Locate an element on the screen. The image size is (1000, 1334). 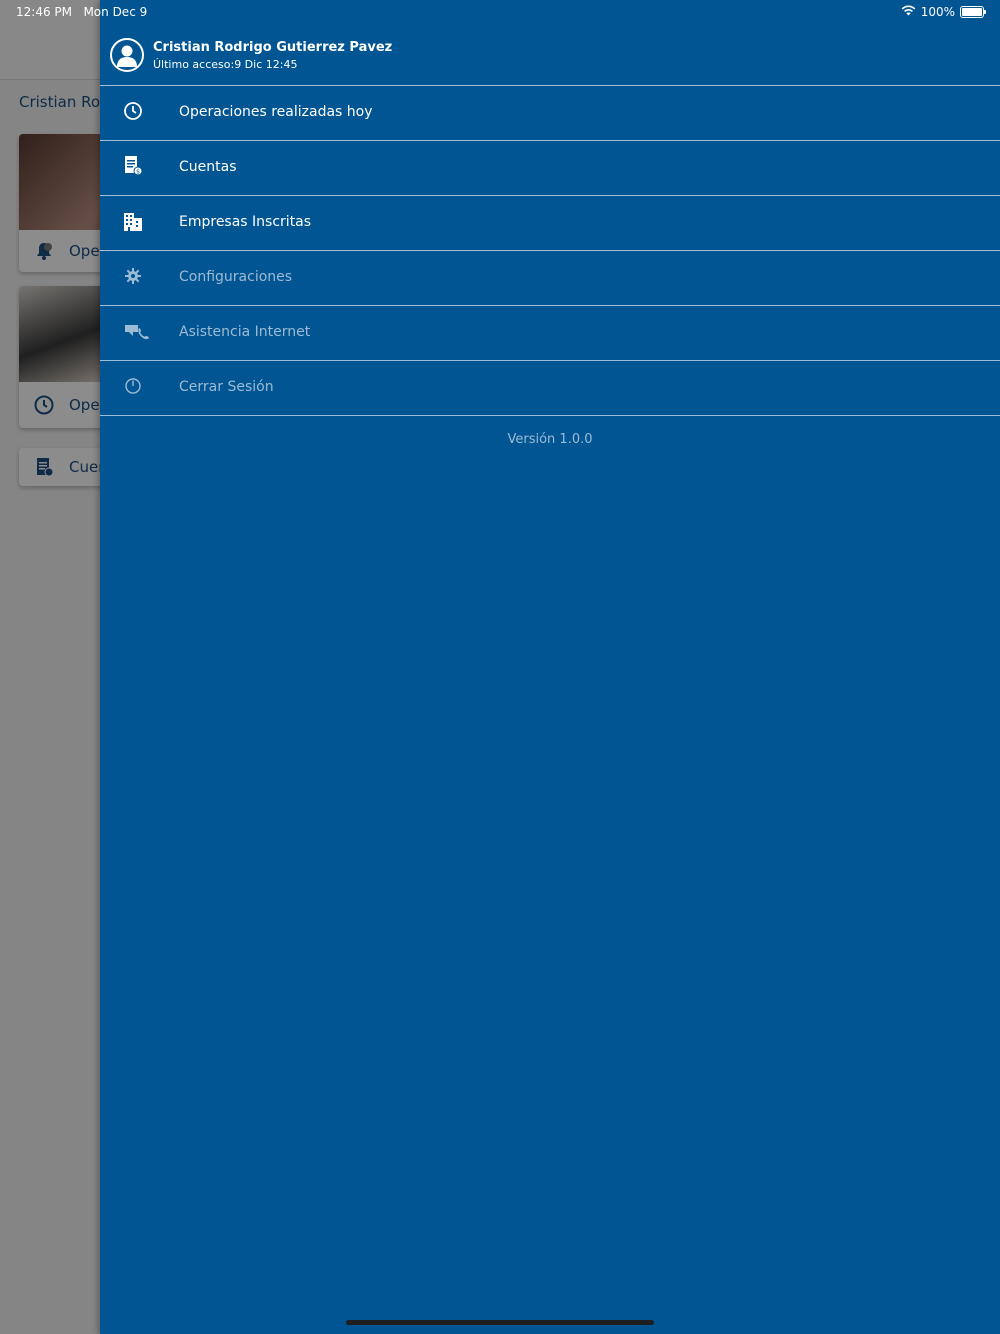
menu-item-label: Cuentas is located at coordinates (208, 167).